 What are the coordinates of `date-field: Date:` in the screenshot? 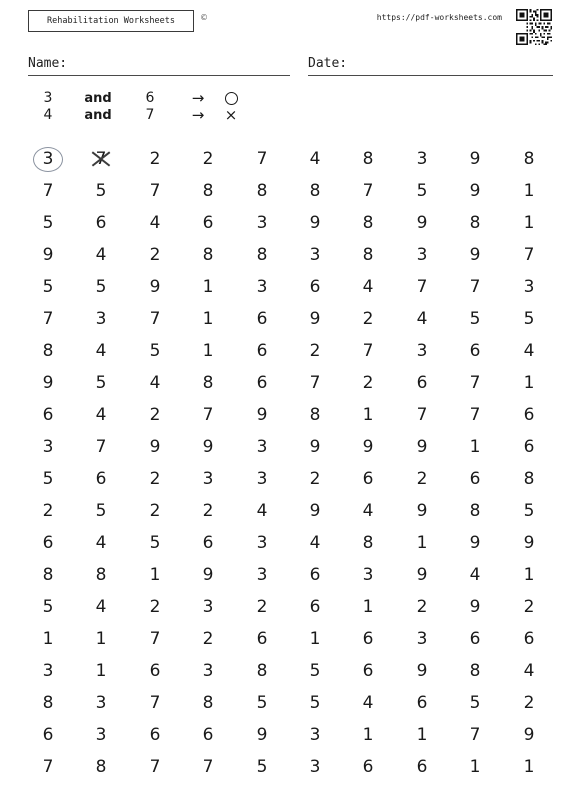 It's located at (430, 64).